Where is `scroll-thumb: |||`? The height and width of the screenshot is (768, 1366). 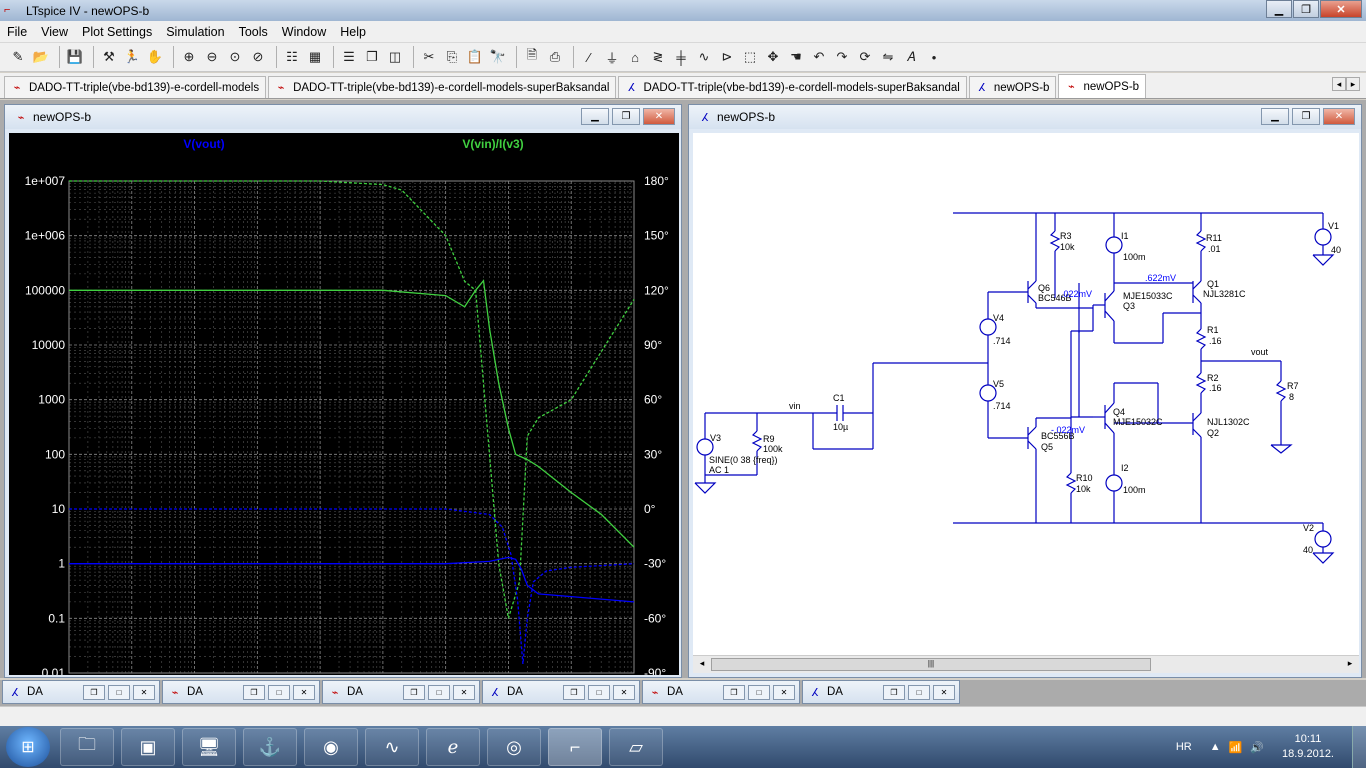
scroll-thumb: ||| is located at coordinates (931, 664).